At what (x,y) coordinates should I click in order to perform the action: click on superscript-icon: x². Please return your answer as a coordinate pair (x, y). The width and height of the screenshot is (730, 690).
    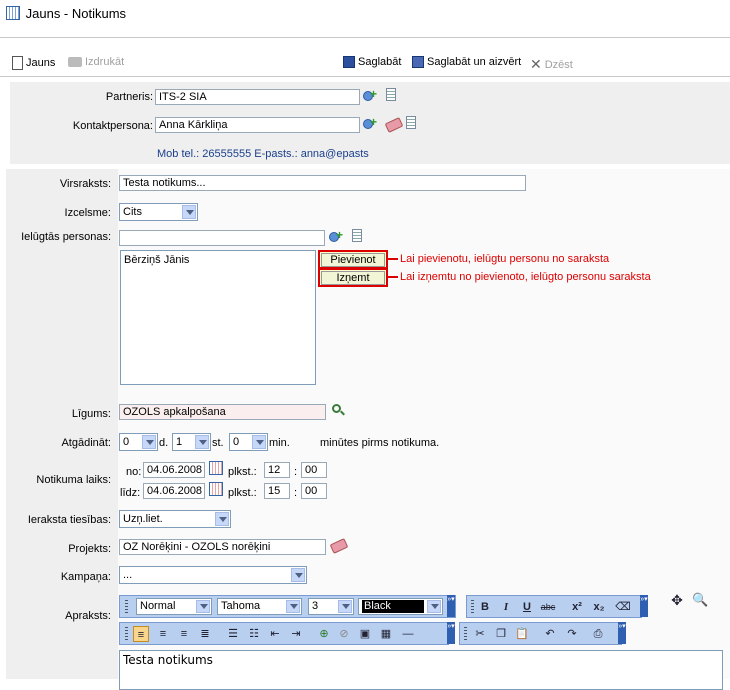
    Looking at the image, I should click on (577, 607).